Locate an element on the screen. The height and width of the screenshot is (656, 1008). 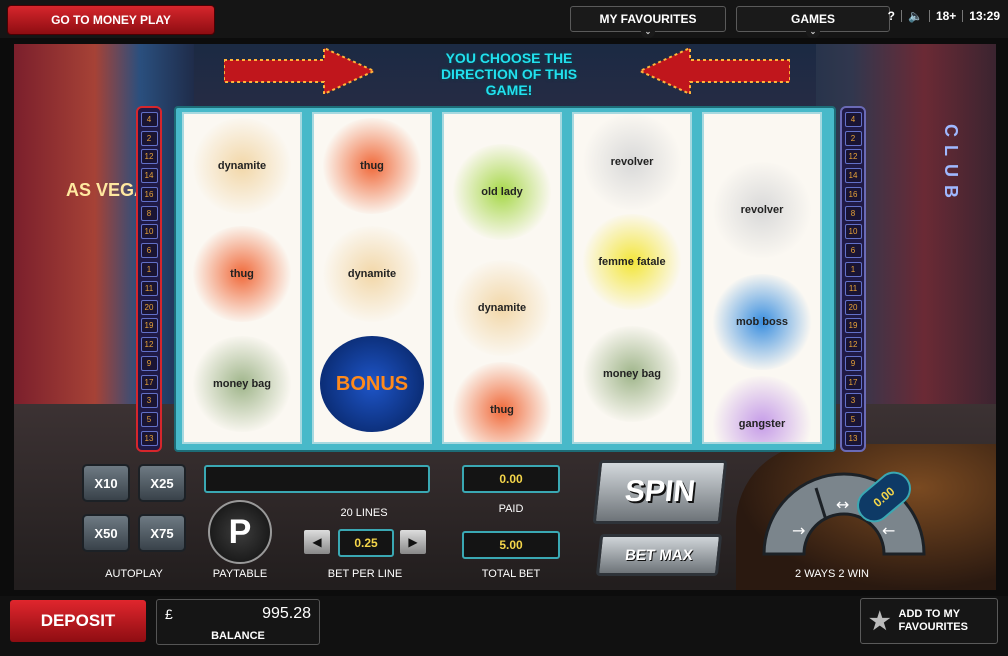
bottom-bar is located at coordinates (504, 626).